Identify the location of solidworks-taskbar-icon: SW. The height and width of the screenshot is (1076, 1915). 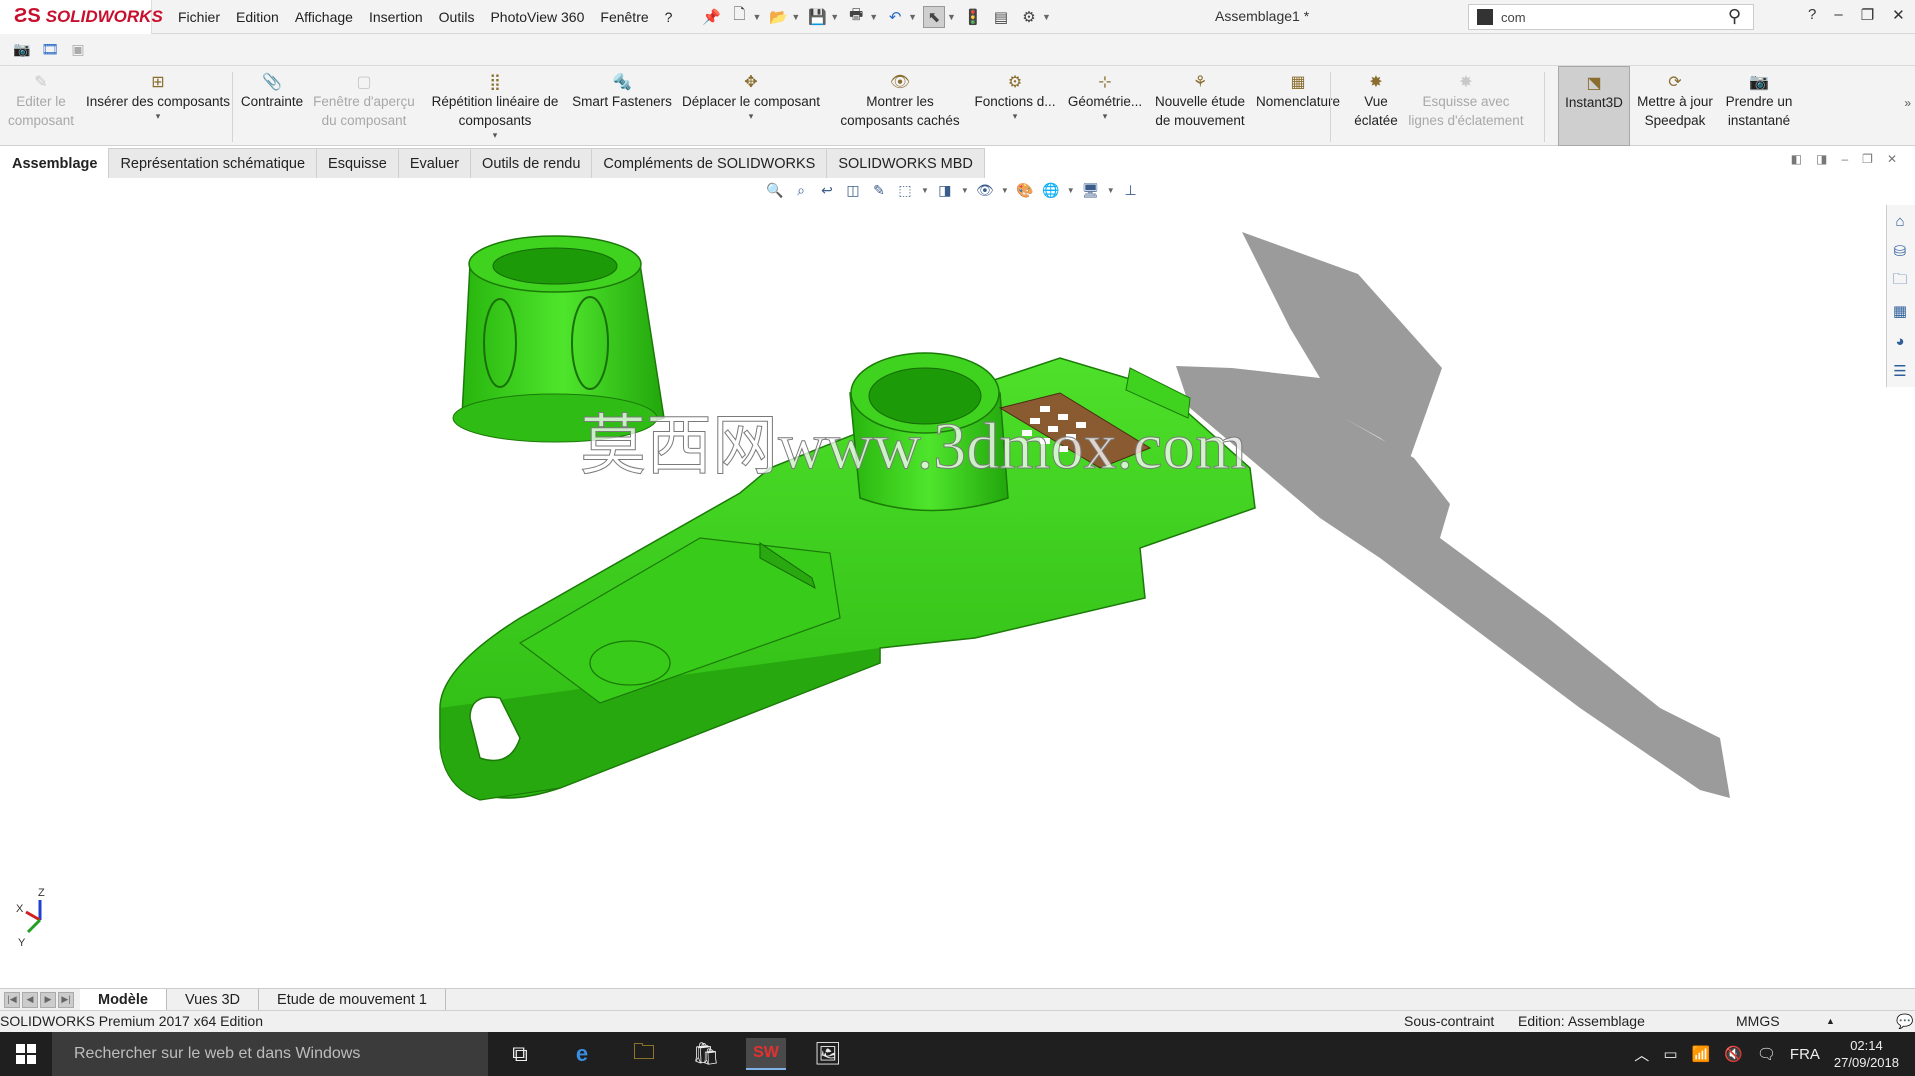
(766, 1054).